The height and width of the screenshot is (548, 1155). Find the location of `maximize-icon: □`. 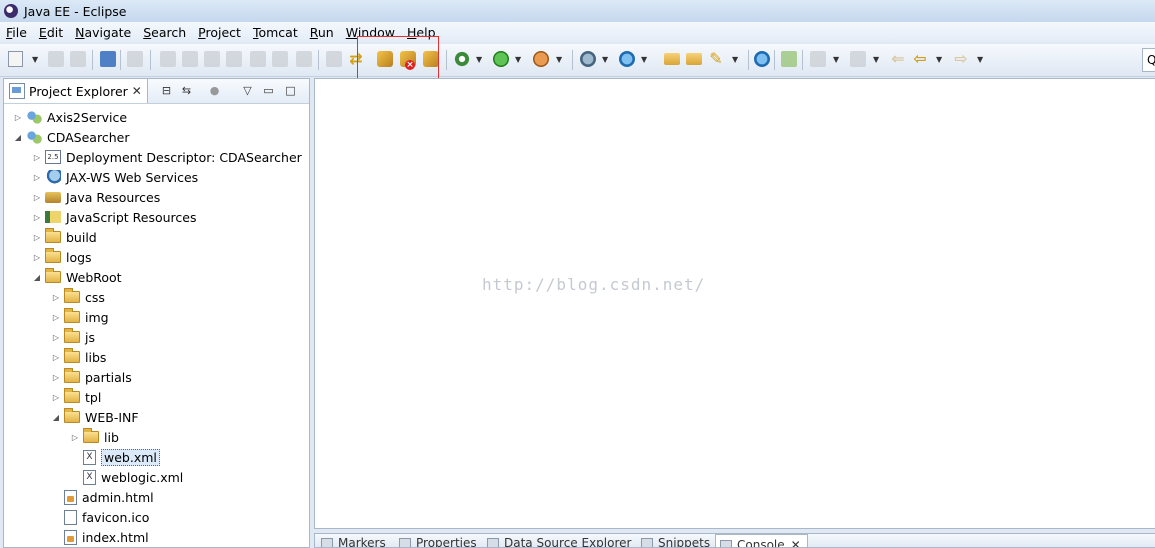

maximize-icon: □ is located at coordinates (290, 90).